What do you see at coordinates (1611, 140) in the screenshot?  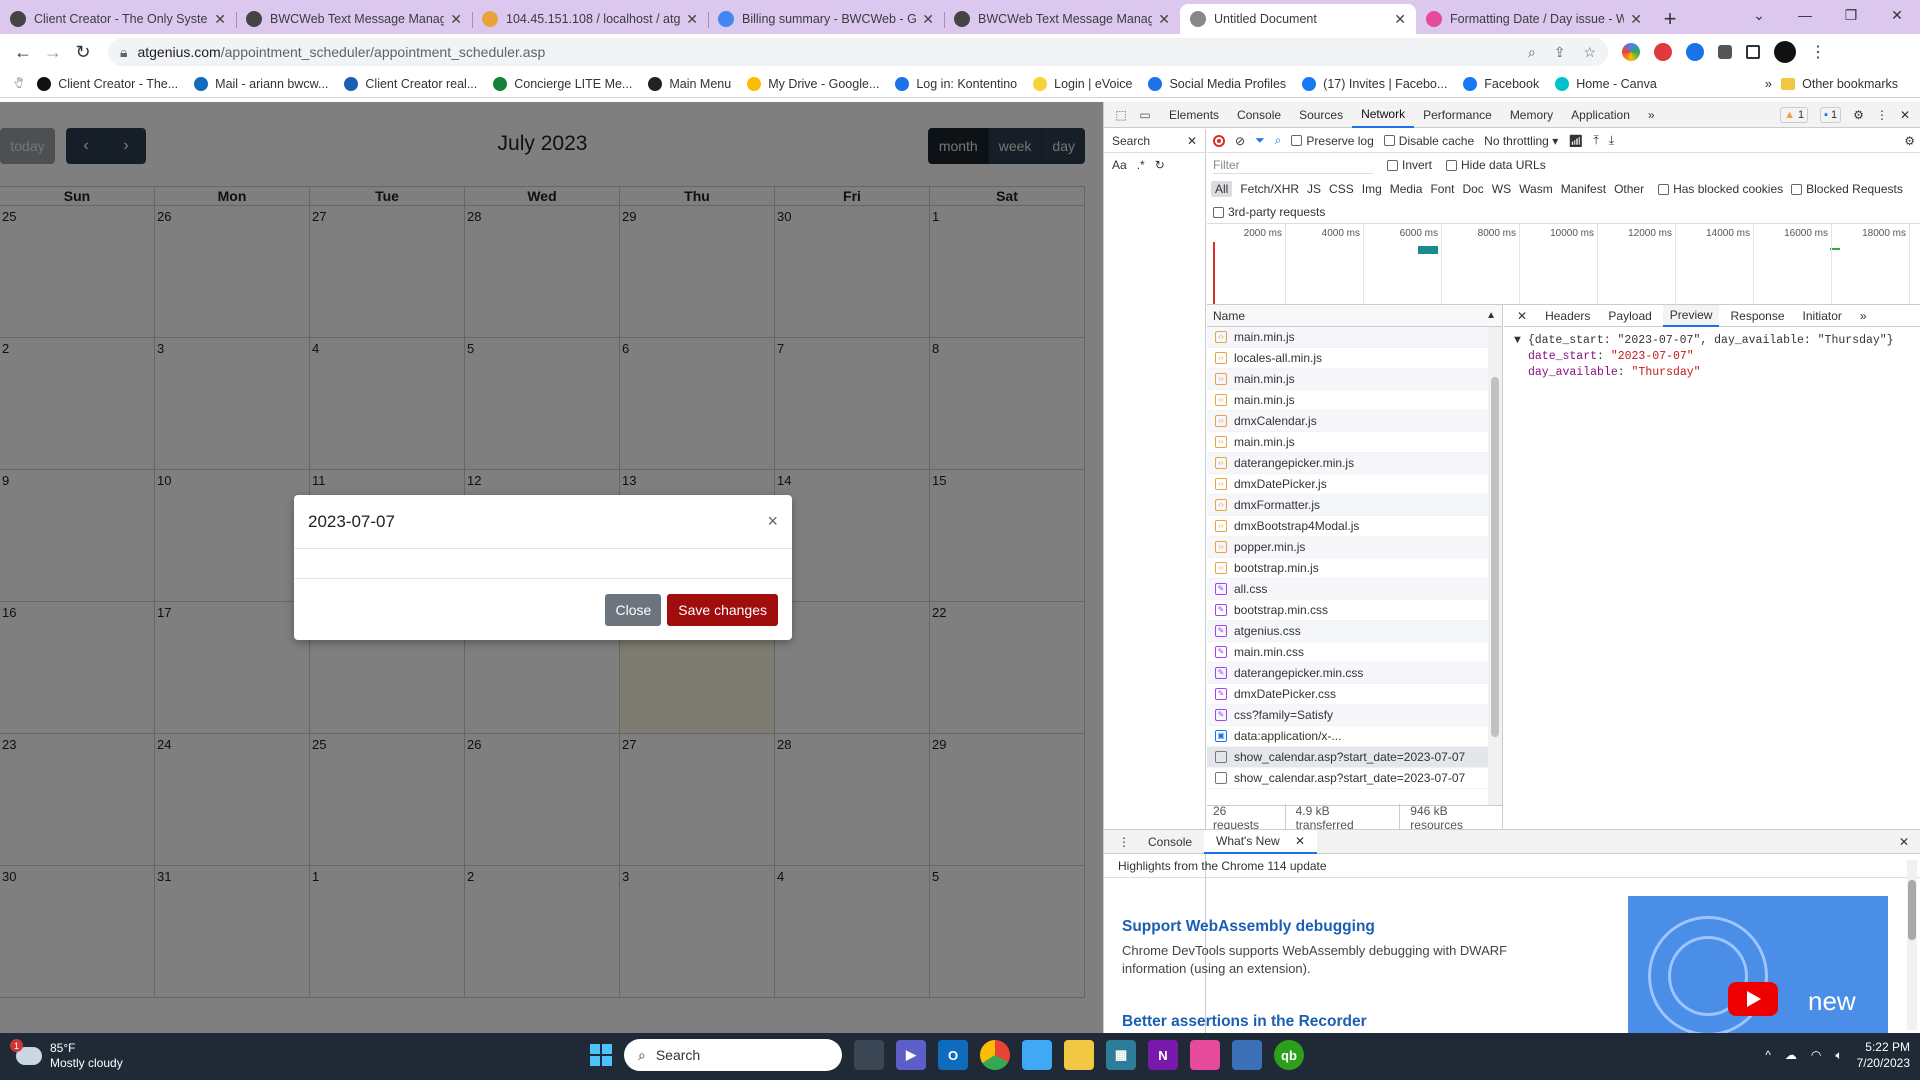 I see `export-har-icon: ⤓` at bounding box center [1611, 140].